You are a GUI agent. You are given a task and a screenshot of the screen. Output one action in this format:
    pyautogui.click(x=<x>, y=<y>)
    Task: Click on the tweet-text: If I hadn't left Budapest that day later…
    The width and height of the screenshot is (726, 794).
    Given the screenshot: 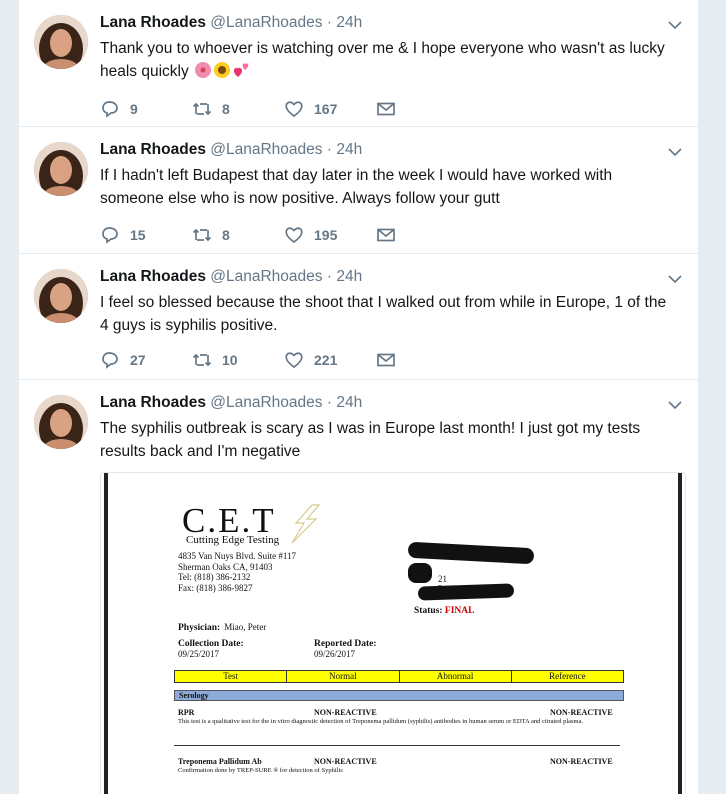 What is the action you would take?
    pyautogui.click(x=356, y=187)
    